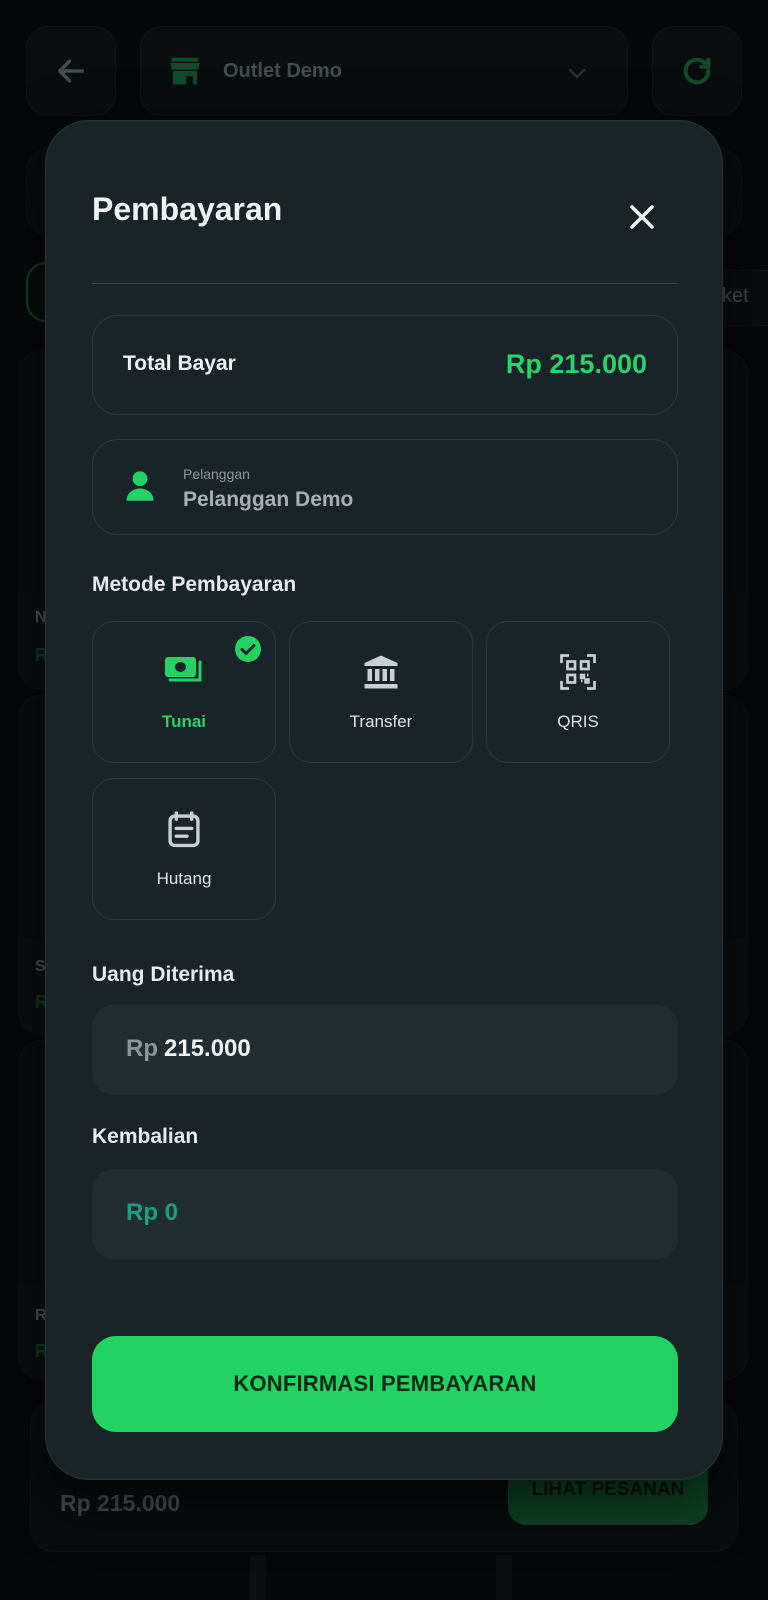 This screenshot has width=768, height=1600. Describe the element at coordinates (385, 1384) in the screenshot. I see `confirm-payment-button: KONFIRMASI PEMBAYARAN` at that location.